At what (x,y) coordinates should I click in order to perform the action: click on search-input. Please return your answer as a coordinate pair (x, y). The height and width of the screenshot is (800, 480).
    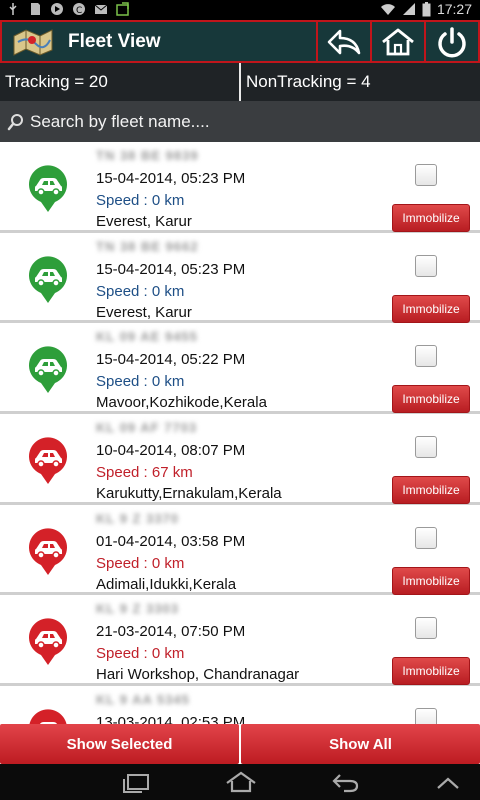
    Looking at the image, I should click on (250, 121).